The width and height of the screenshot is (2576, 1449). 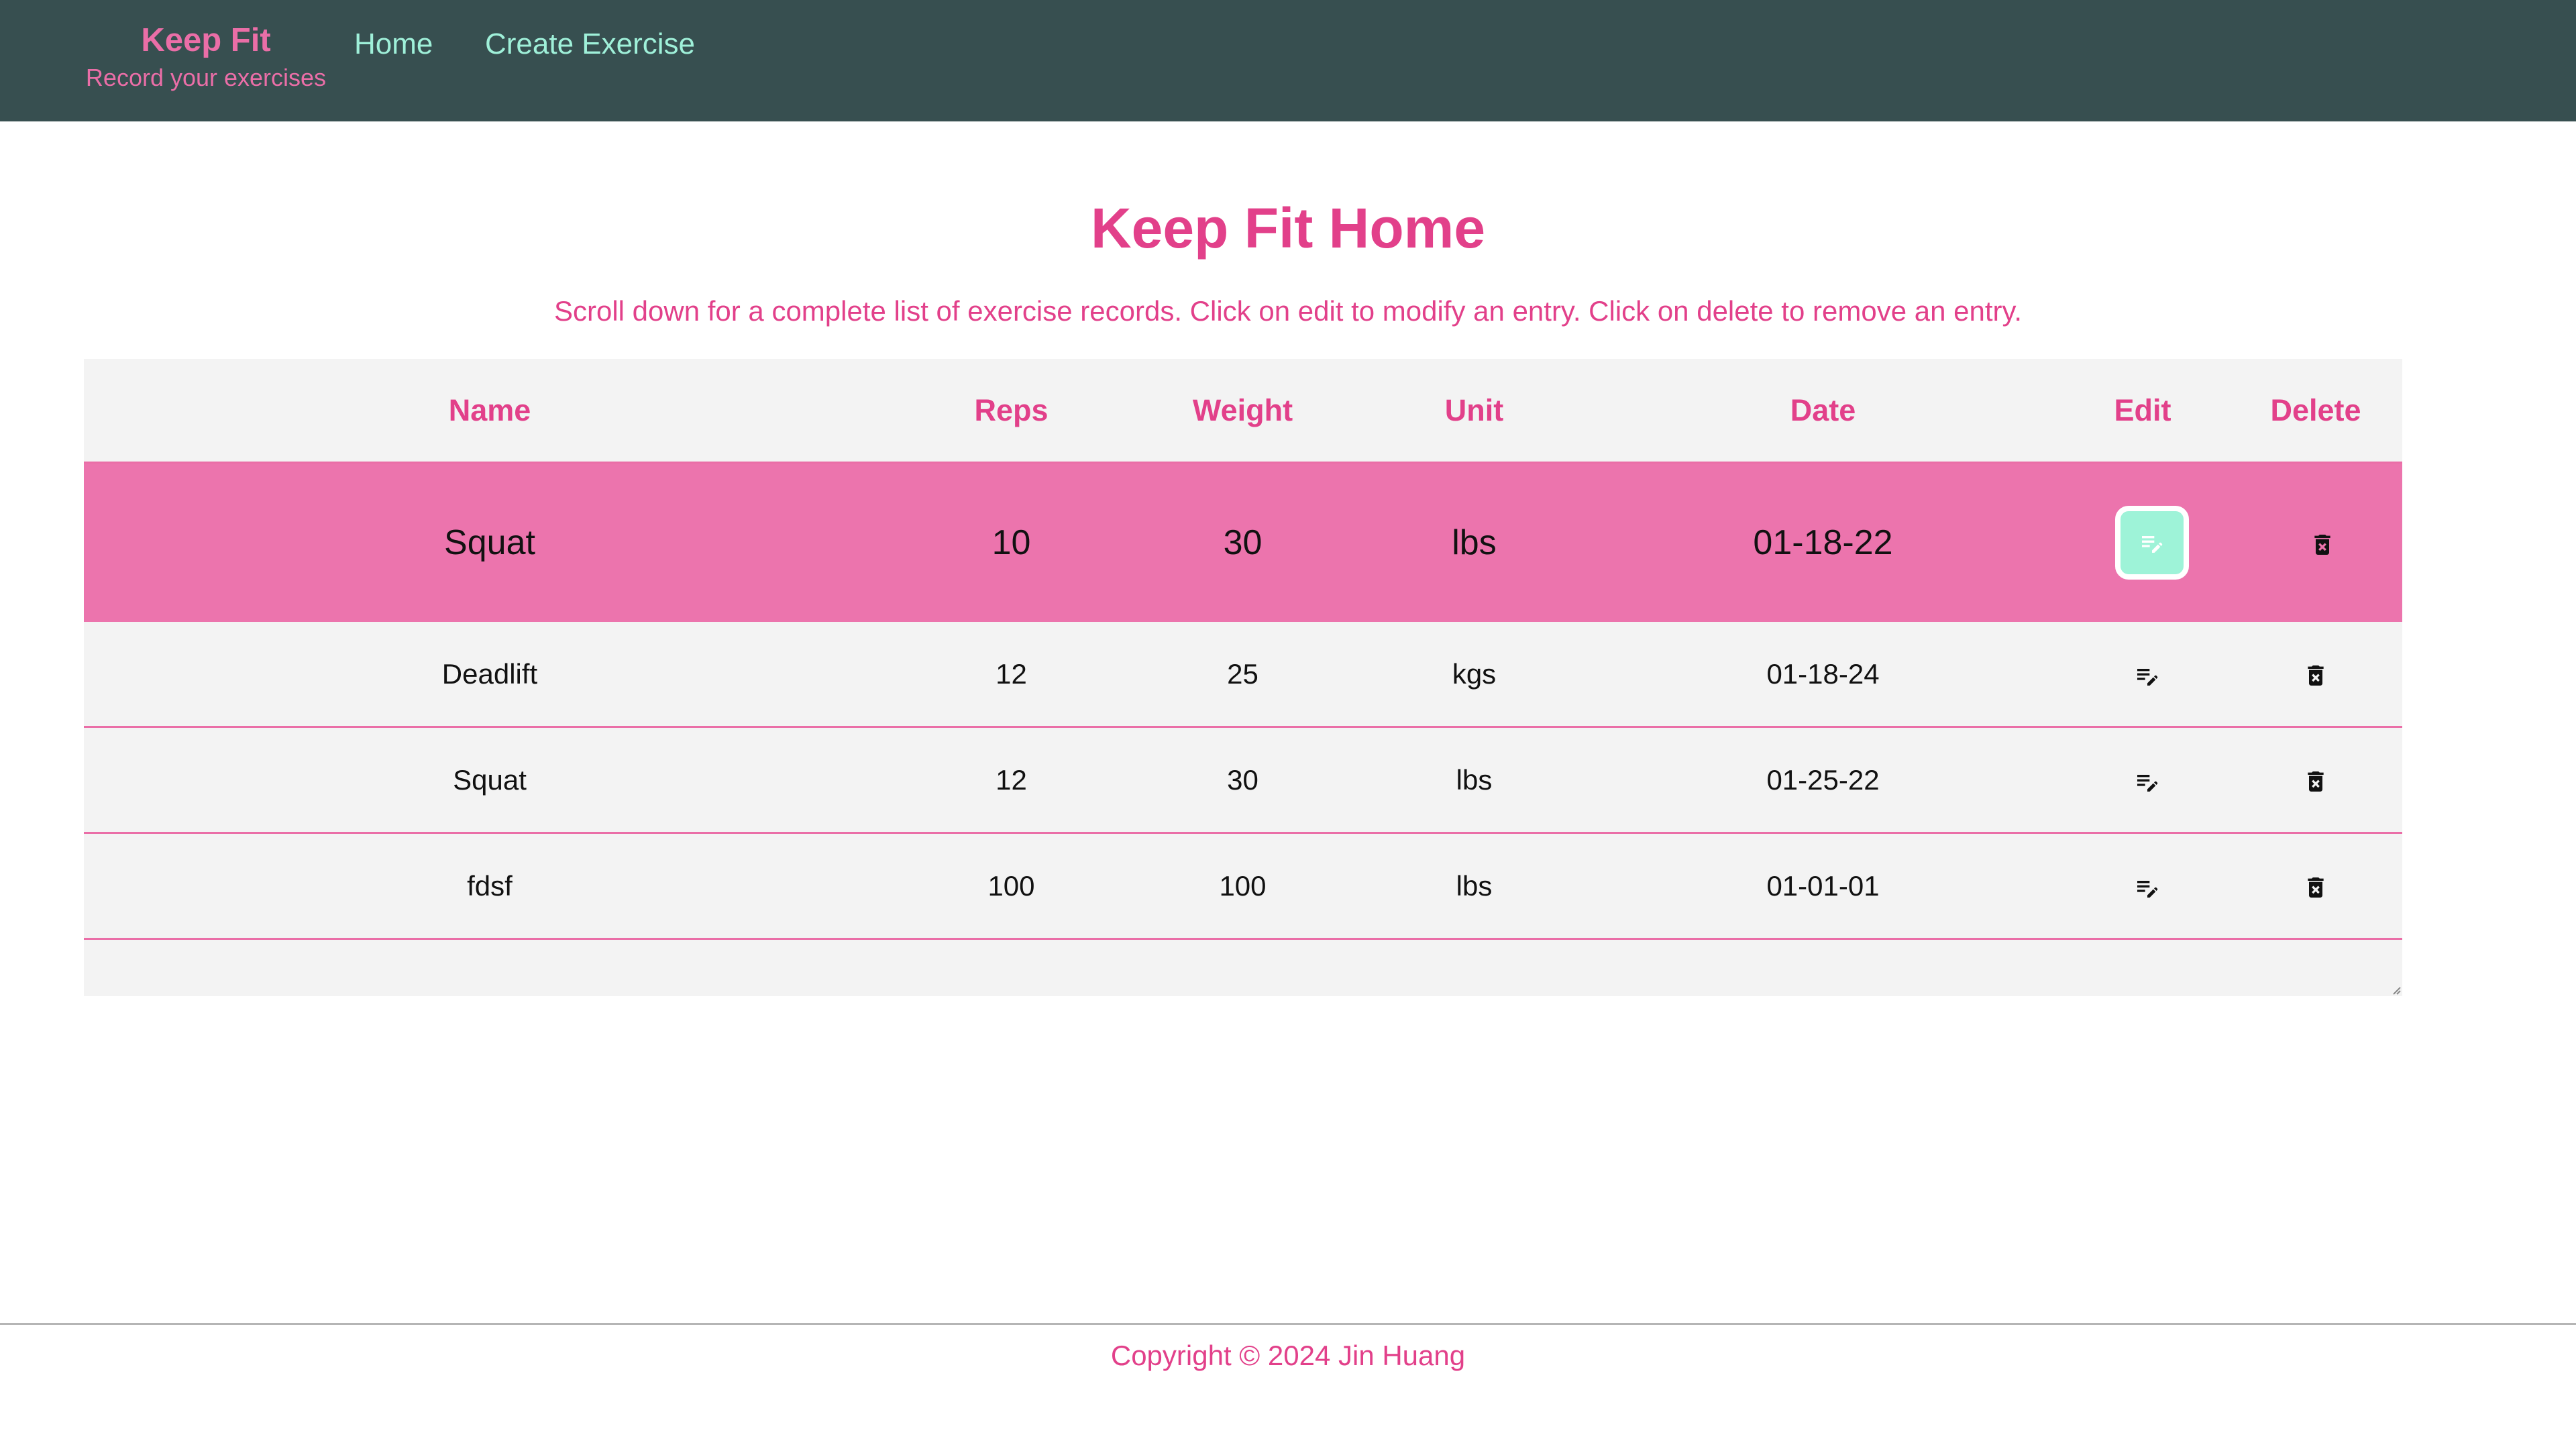 What do you see at coordinates (1823, 542) in the screenshot?
I see `cell-date: 01-18-22` at bounding box center [1823, 542].